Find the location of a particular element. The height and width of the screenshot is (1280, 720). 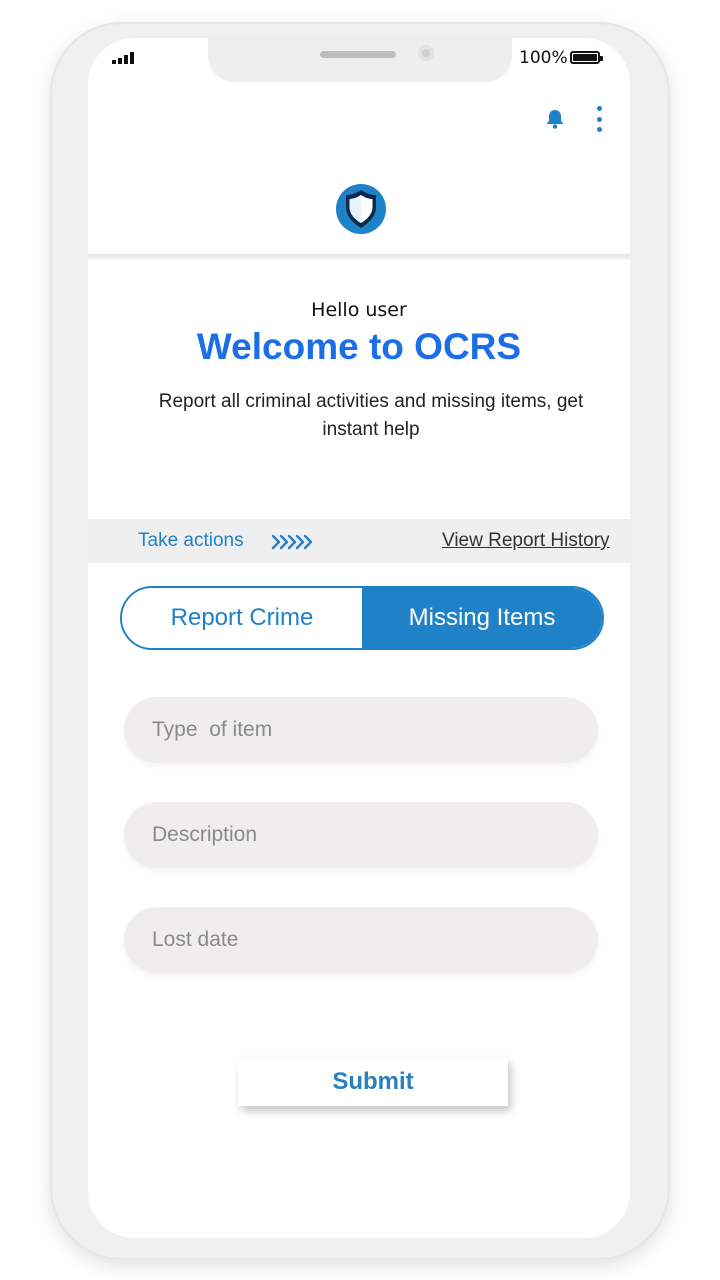

tab-report-crime: Report Crime is located at coordinates (242, 618).